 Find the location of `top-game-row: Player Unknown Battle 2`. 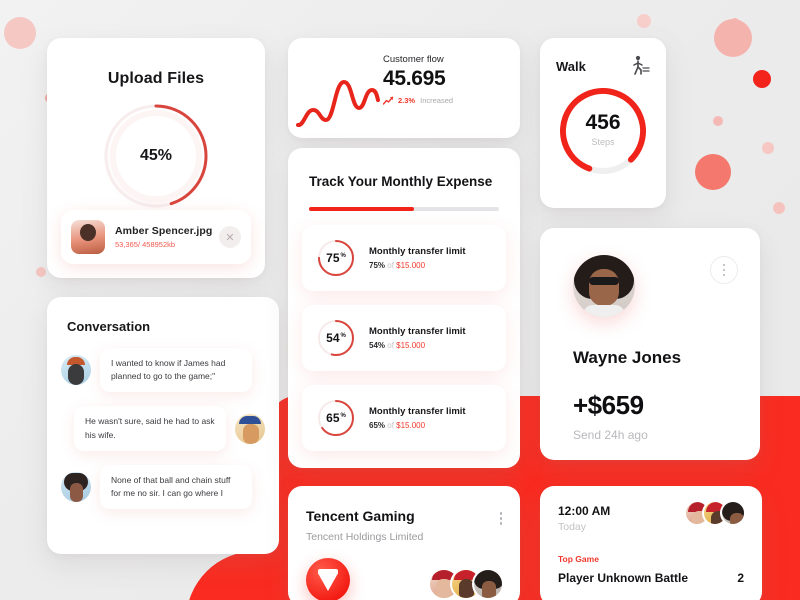

top-game-row: Player Unknown Battle 2 is located at coordinates (651, 574).